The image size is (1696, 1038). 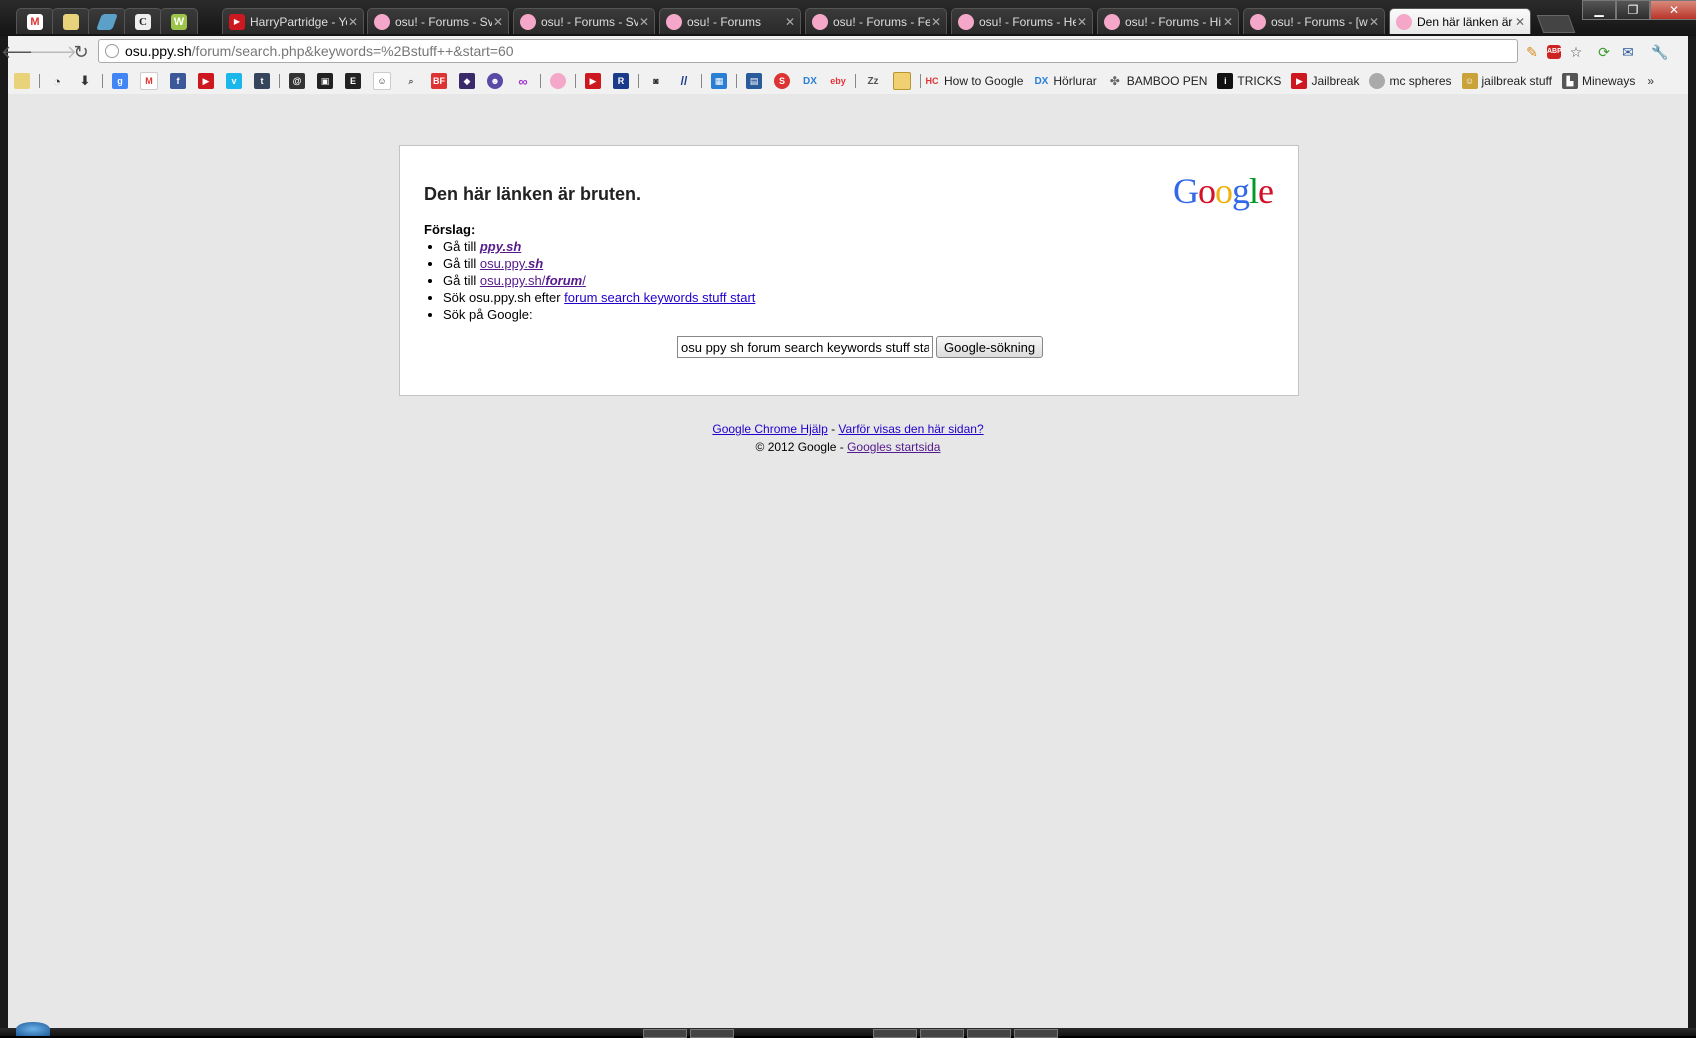 What do you see at coordinates (1168, 21) in the screenshot?
I see `tab: osu! - Forums - Hi ✕` at bounding box center [1168, 21].